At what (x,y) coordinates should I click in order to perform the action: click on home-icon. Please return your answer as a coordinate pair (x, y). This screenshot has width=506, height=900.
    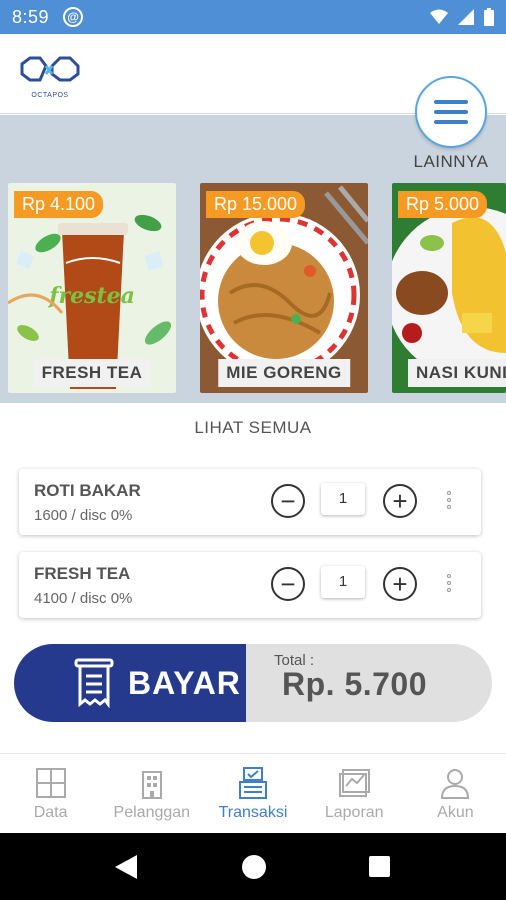
    Looking at the image, I should click on (254, 867).